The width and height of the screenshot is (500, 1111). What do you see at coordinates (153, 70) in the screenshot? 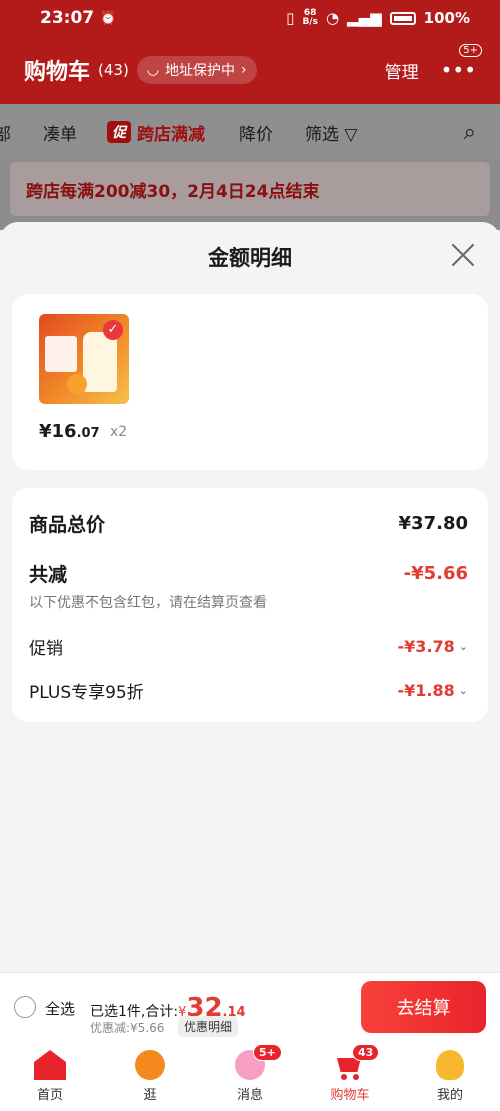
I see `shield-icon: ◡` at bounding box center [153, 70].